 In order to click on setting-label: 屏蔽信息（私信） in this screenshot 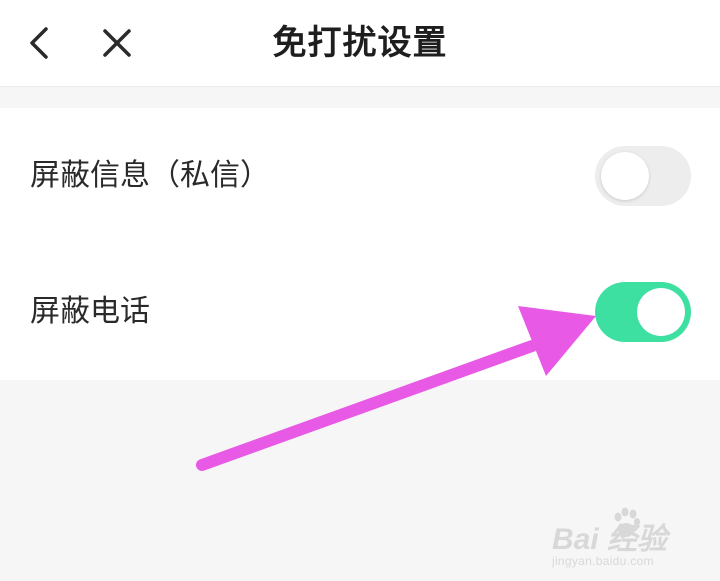, I will do `click(150, 175)`.